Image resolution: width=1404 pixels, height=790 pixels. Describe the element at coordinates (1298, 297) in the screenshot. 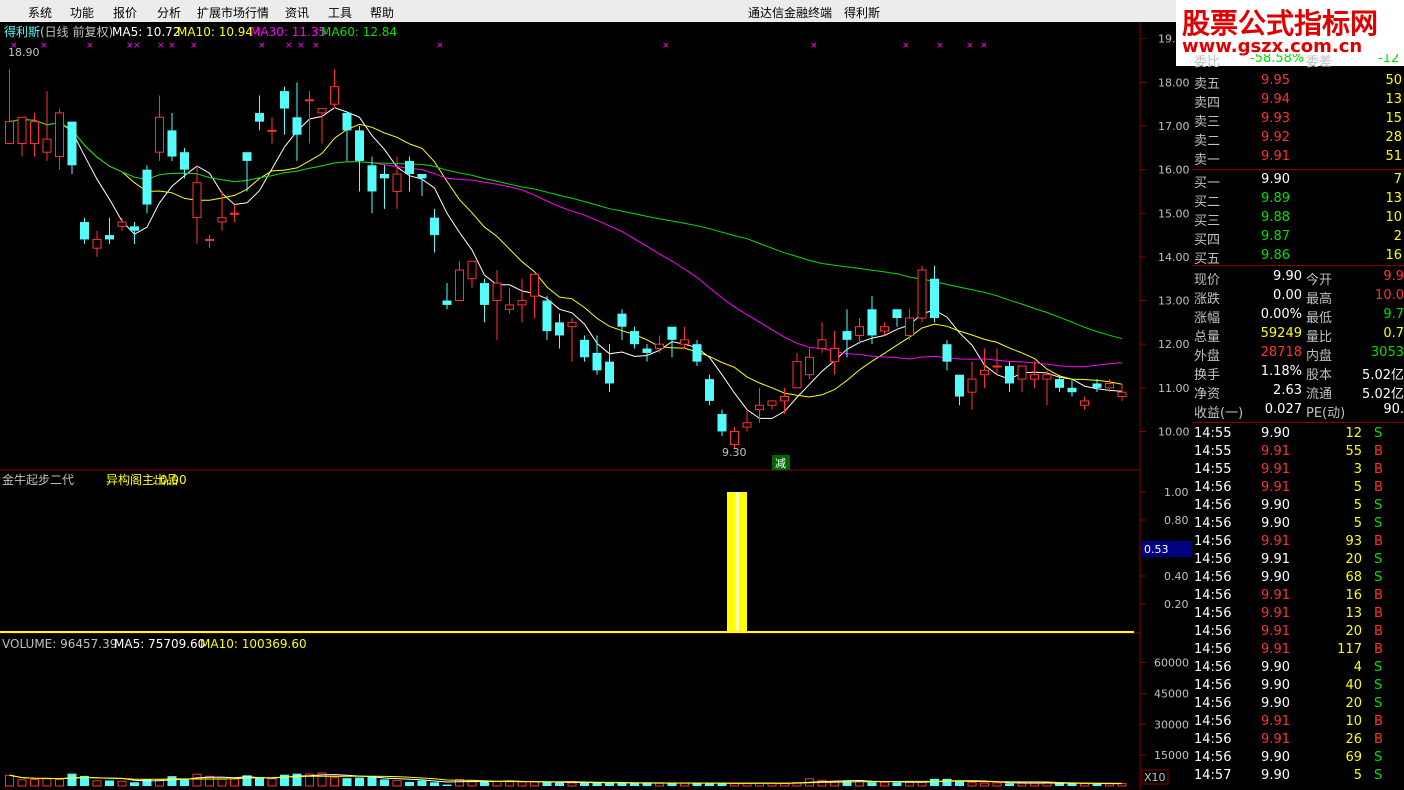

I see `stat-row: 涨跌 0.00 最高 10.0` at that location.